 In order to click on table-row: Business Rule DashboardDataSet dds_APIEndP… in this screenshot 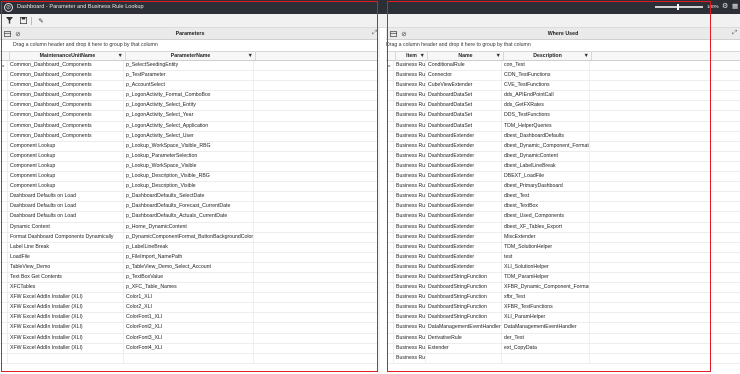, I will do `click(563, 96)`.